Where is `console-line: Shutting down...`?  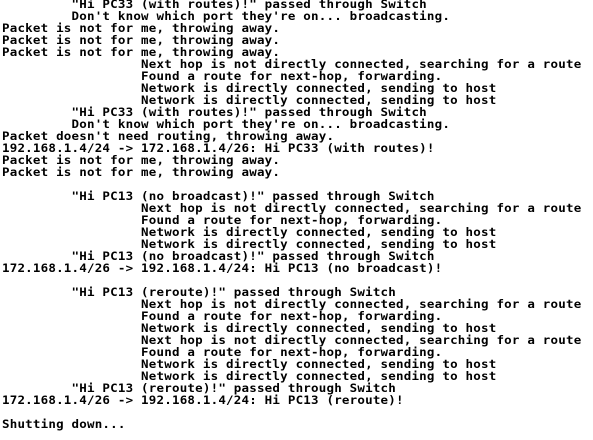 console-line: Shutting down... is located at coordinates (64, 424).